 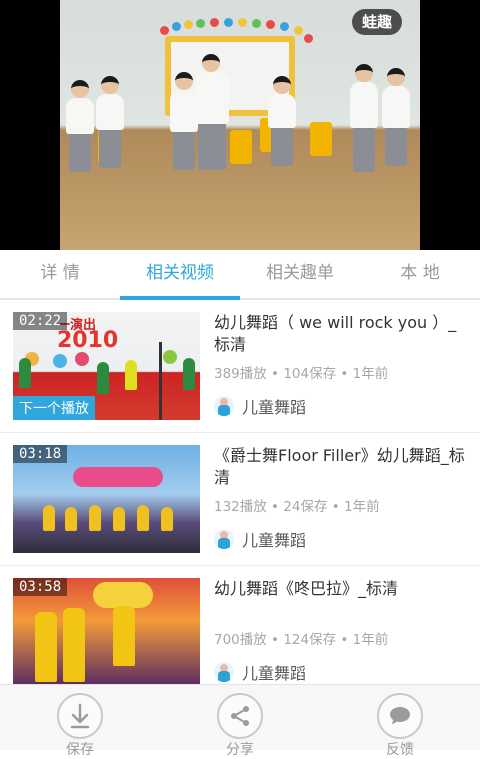 What do you see at coordinates (240, 750) in the screenshot?
I see `share-label: 分享` at bounding box center [240, 750].